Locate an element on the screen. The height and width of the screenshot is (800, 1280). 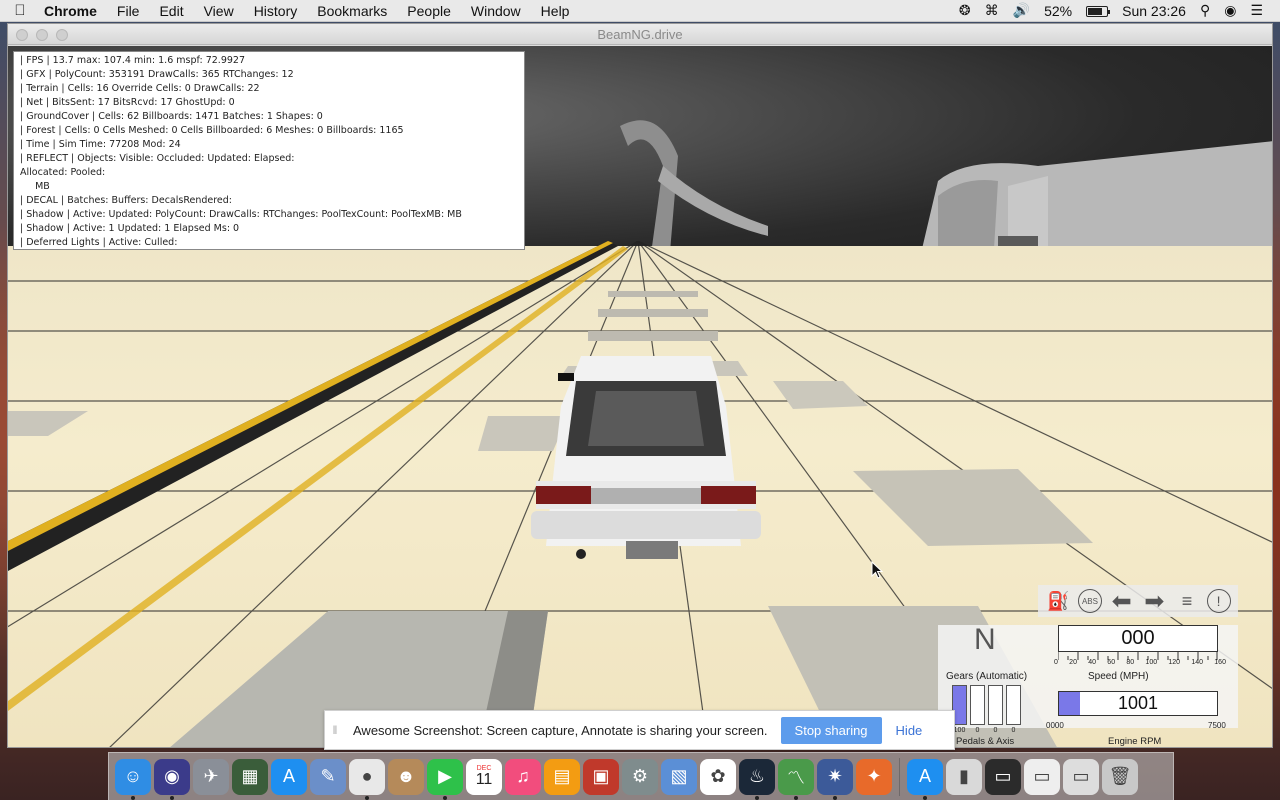
dock-finder-icon: ☺ is located at coordinates (133, 779).